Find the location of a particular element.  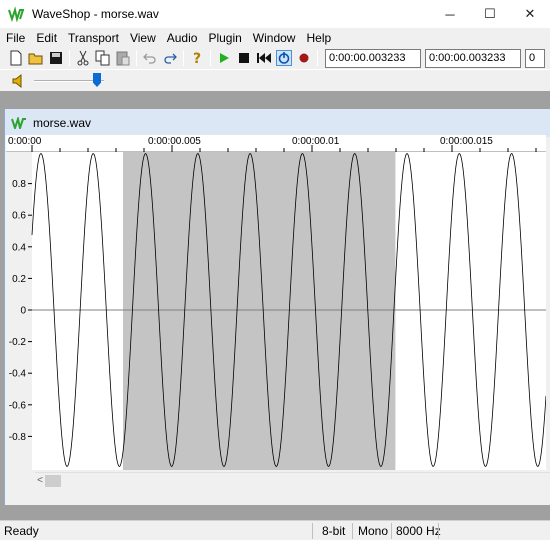

amplitude-label: -0.6 is located at coordinates (18, 405).